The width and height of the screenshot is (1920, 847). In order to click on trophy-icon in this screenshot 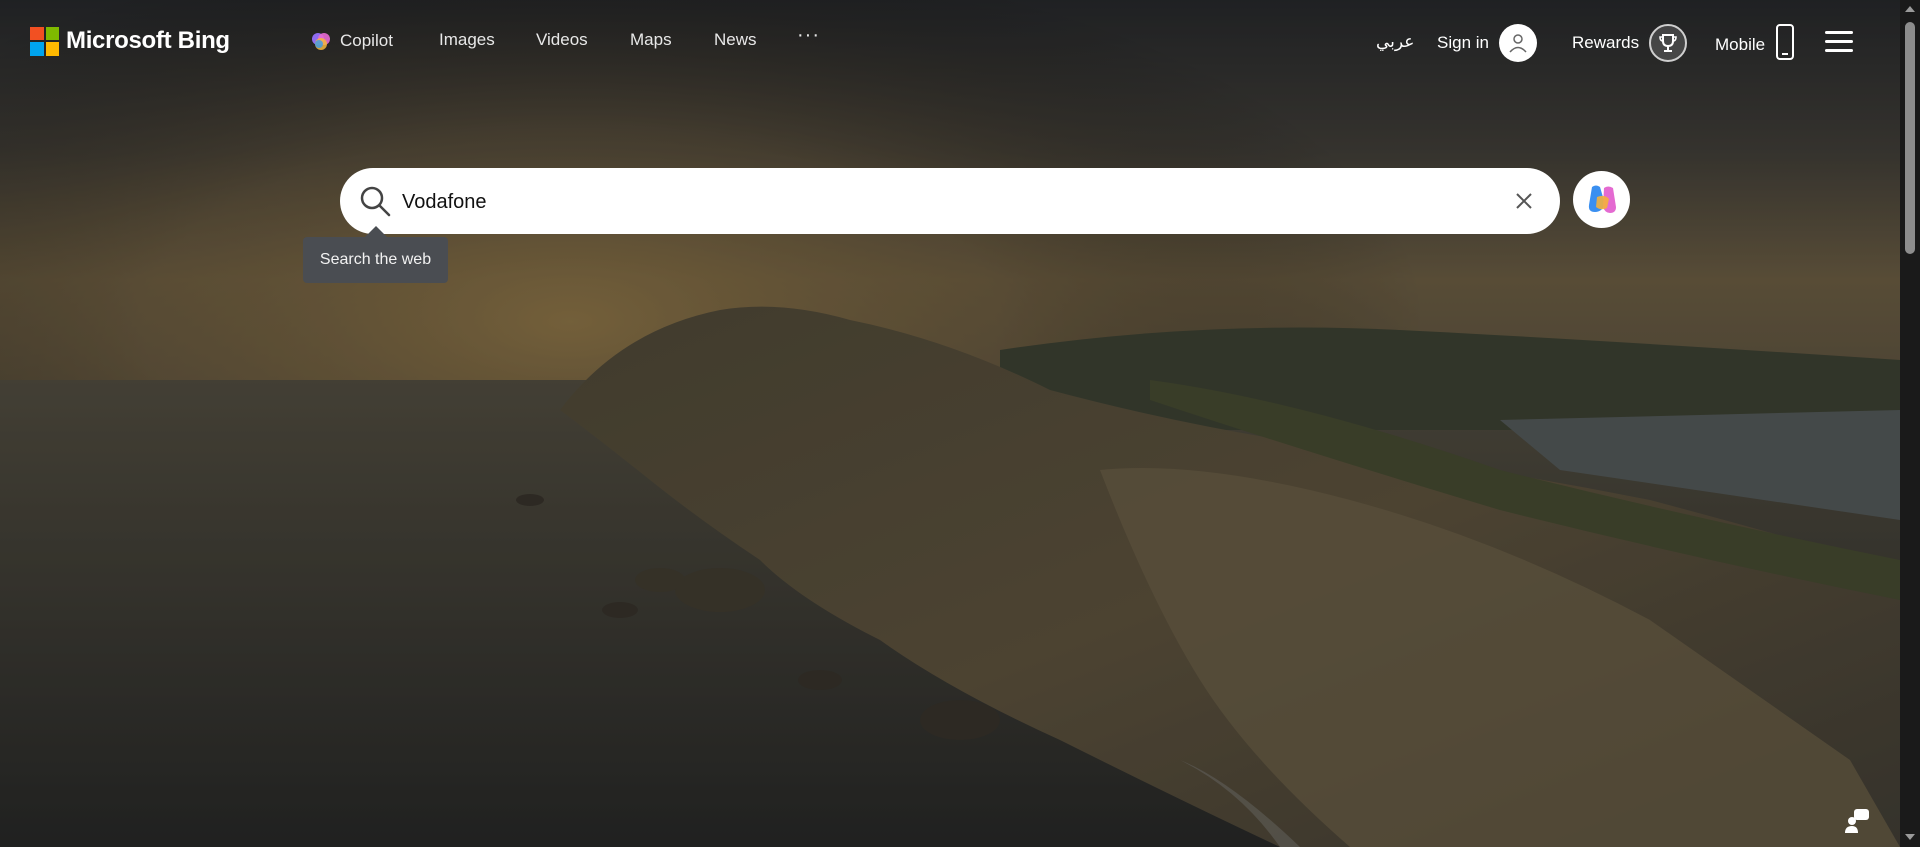, I will do `click(1668, 43)`.